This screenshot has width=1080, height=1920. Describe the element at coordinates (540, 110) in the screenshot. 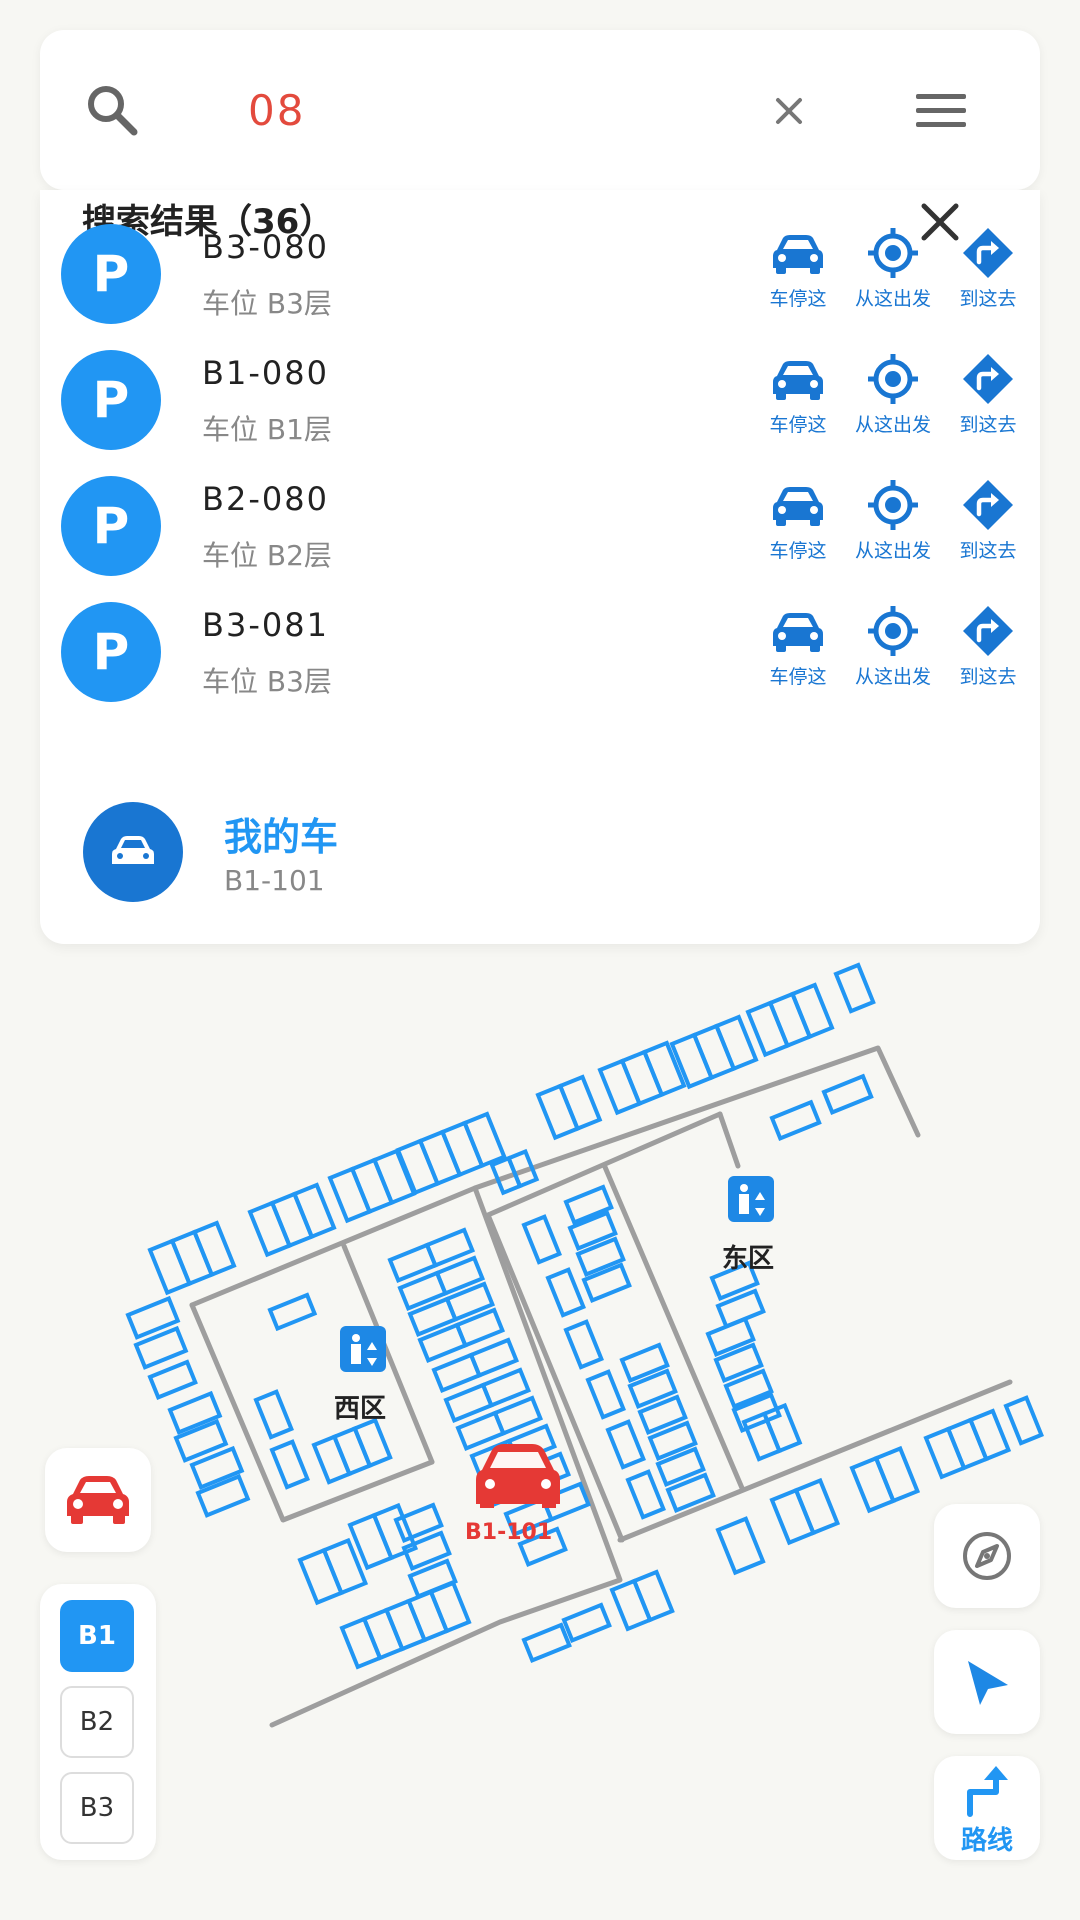

I see `search-bar: 08` at that location.